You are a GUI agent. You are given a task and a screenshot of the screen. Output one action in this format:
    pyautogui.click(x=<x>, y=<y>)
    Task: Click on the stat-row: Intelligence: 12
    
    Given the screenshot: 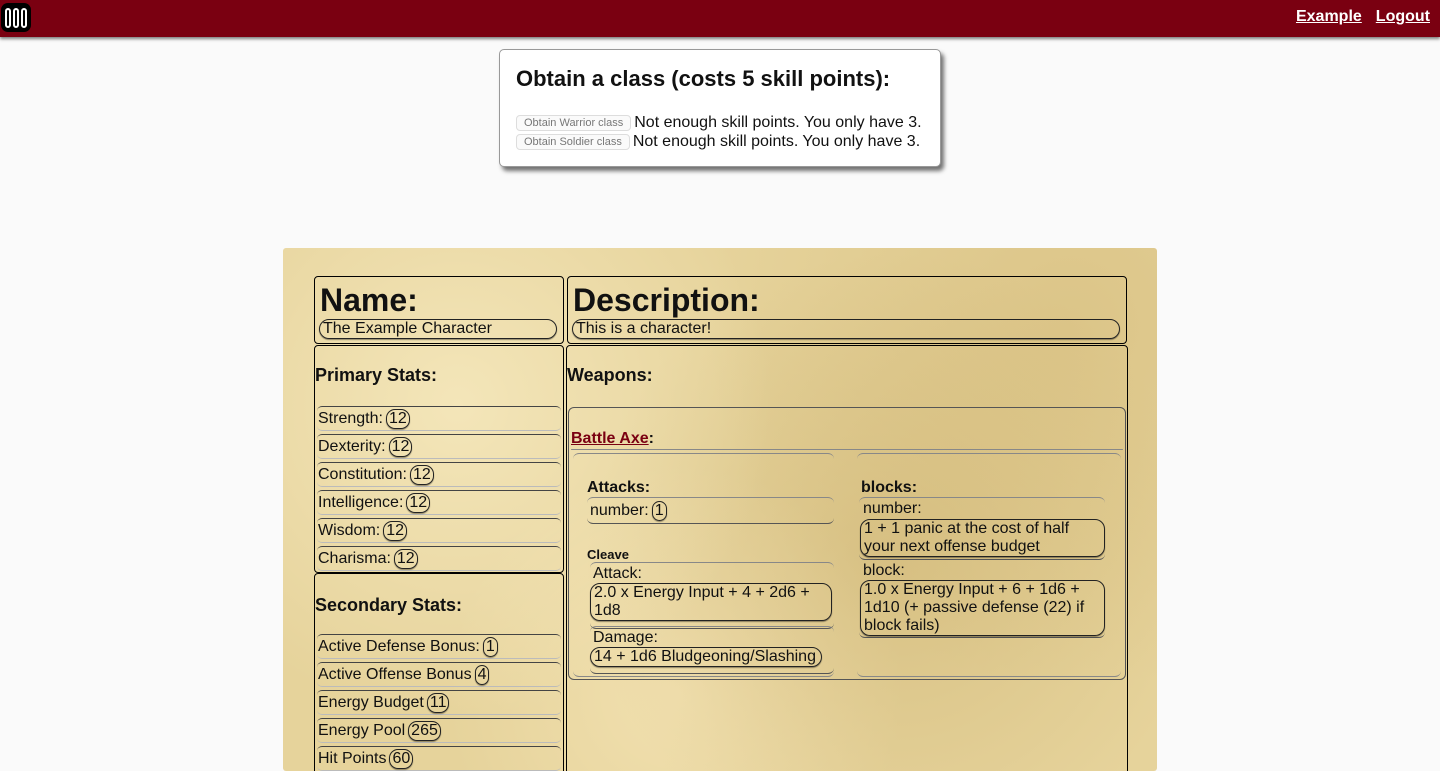 What is the action you would take?
    pyautogui.click(x=439, y=502)
    